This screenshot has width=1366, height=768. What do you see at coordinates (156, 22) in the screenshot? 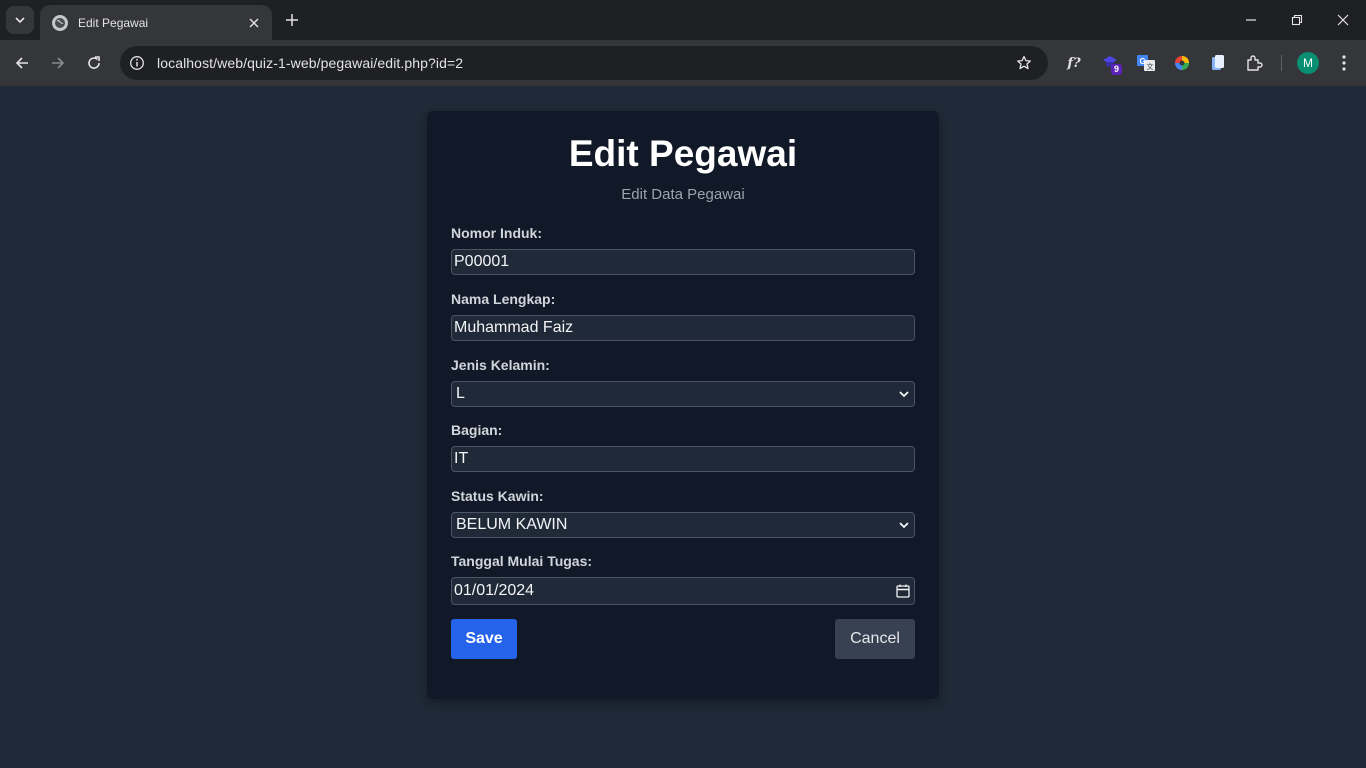
I see `browser-tab: Edit Pegawai` at bounding box center [156, 22].